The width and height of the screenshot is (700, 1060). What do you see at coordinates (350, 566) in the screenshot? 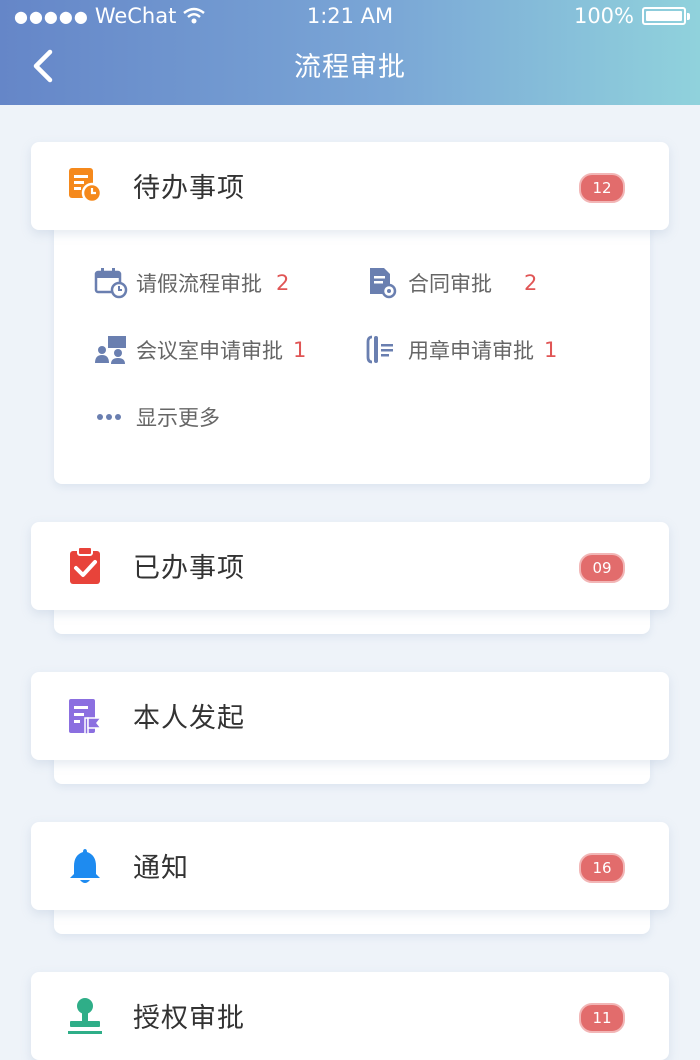
I see `done-items-card: 已办事项 09` at bounding box center [350, 566].